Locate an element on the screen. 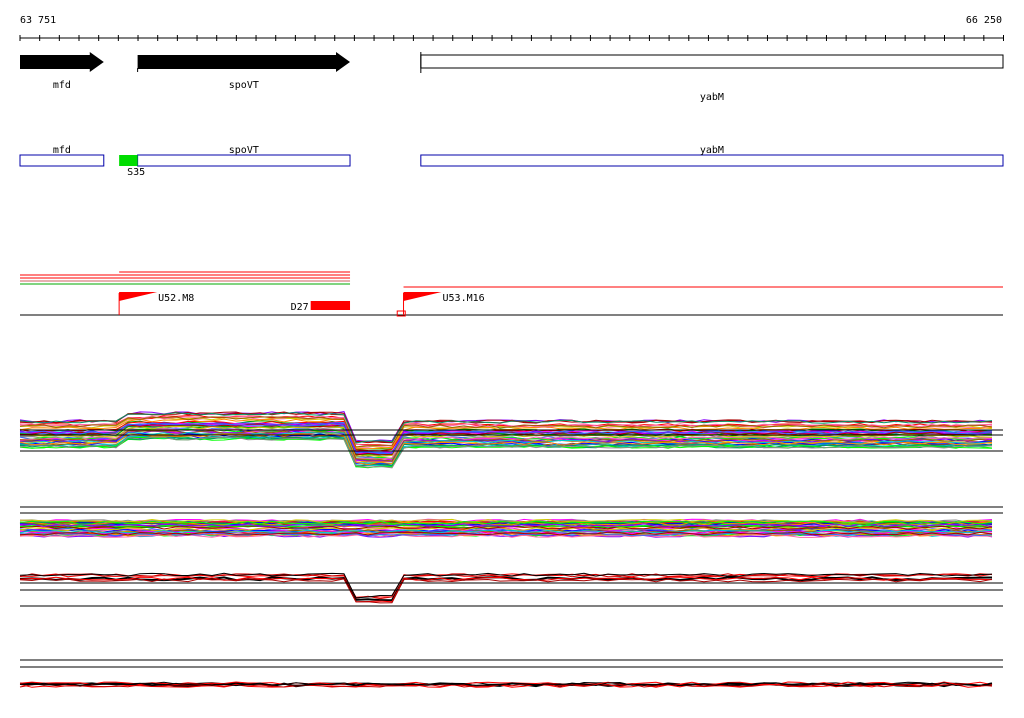  ruler-end-label: 66 250 is located at coordinates (984, 20).